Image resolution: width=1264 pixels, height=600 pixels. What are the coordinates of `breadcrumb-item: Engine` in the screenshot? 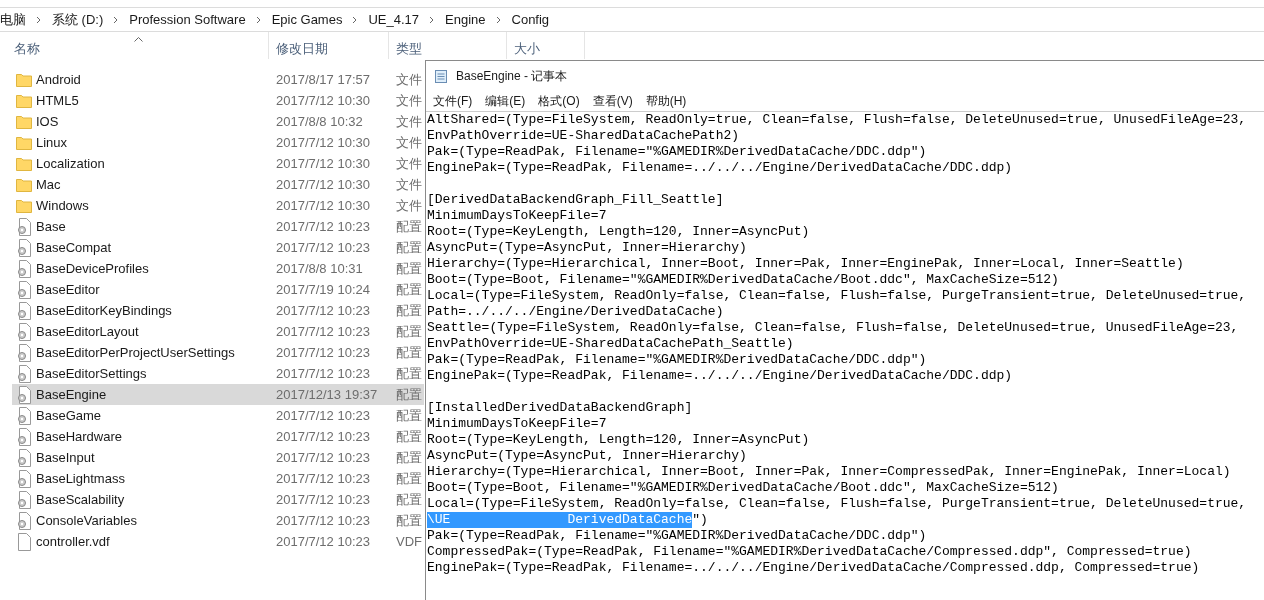 It's located at (465, 19).